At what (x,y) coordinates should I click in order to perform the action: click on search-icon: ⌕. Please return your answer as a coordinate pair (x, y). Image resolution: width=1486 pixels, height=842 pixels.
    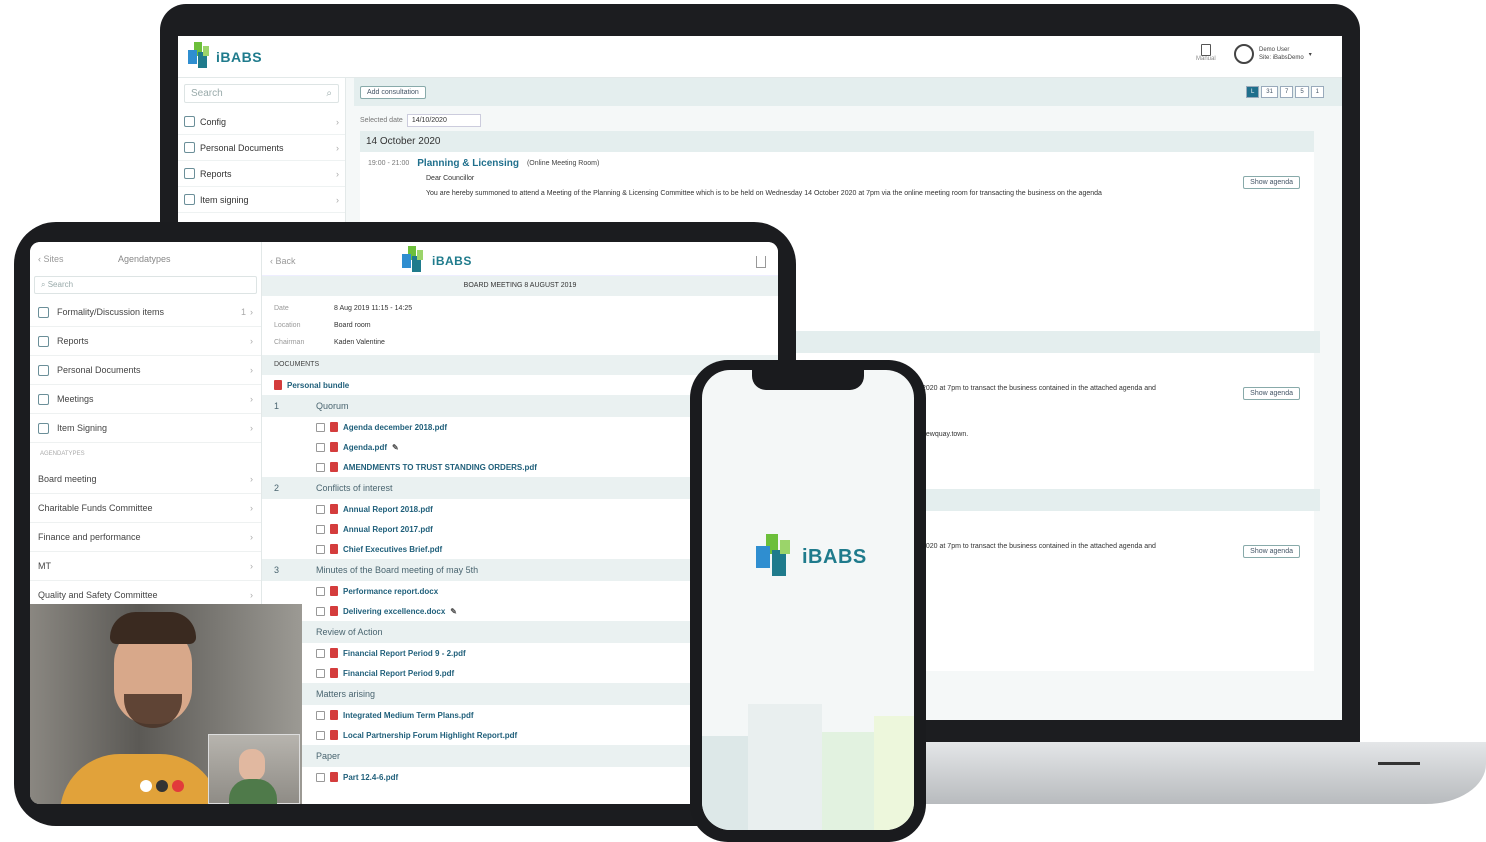
    Looking at the image, I should click on (329, 93).